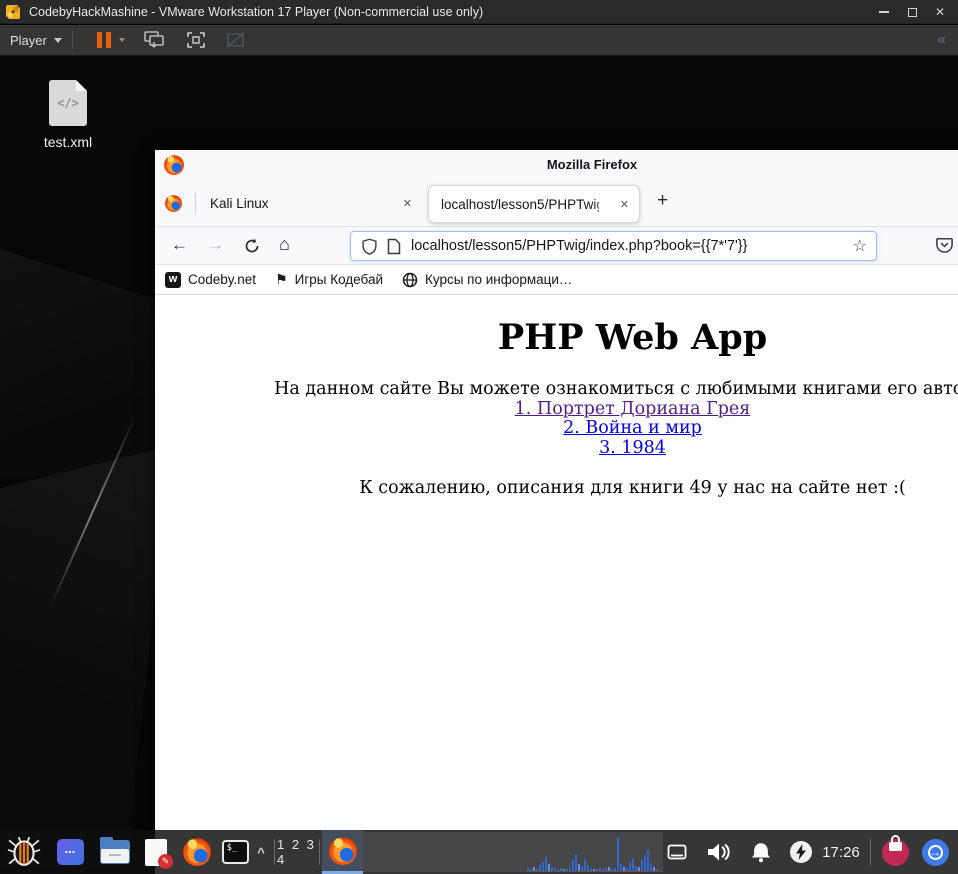  Describe the element at coordinates (941, 40) in the screenshot. I see `collapse-toolbar-icon: «` at that location.